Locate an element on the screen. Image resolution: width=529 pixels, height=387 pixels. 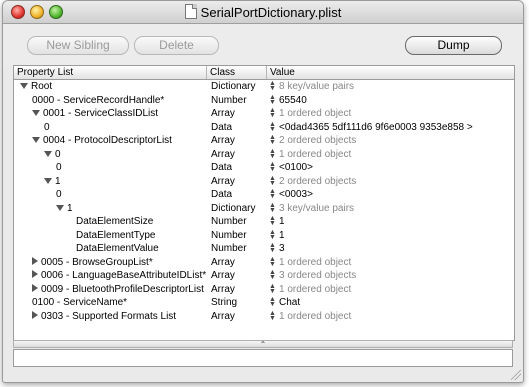
table-row: 0 Data ▲ ▼ <0100> is located at coordinates (264, 168).